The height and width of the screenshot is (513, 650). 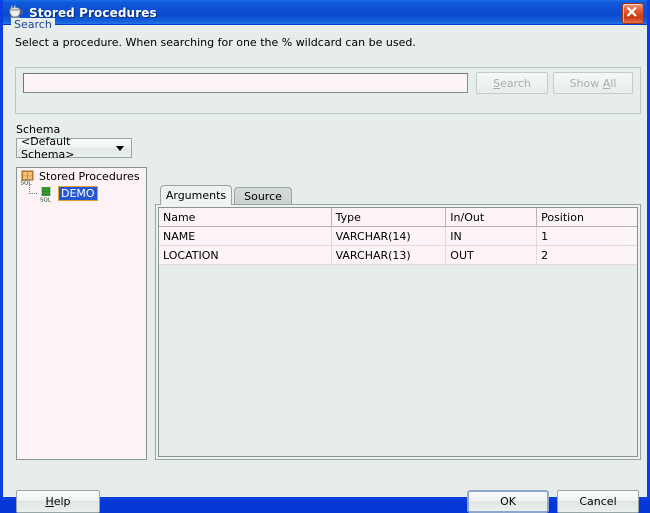 What do you see at coordinates (491, 217) in the screenshot?
I see `column-header-inout: In/Out` at bounding box center [491, 217].